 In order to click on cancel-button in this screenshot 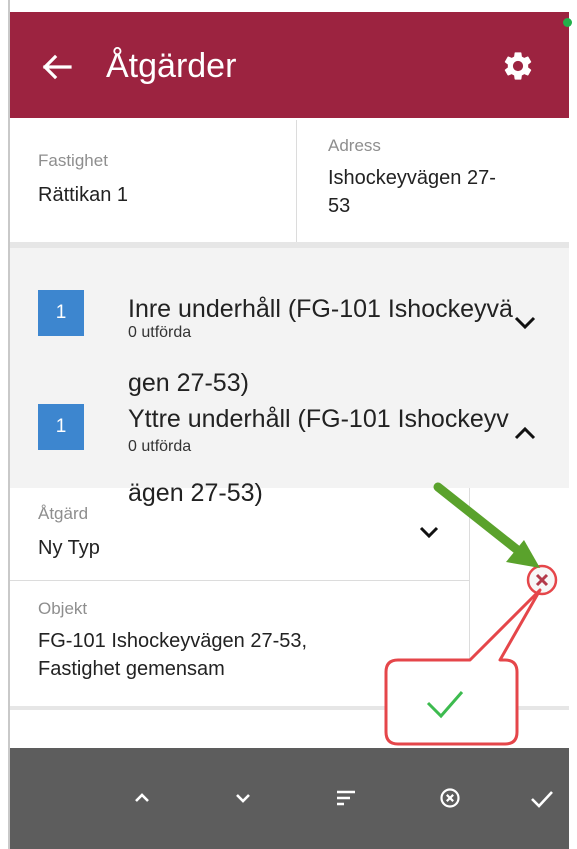, I will do `click(450, 798)`.